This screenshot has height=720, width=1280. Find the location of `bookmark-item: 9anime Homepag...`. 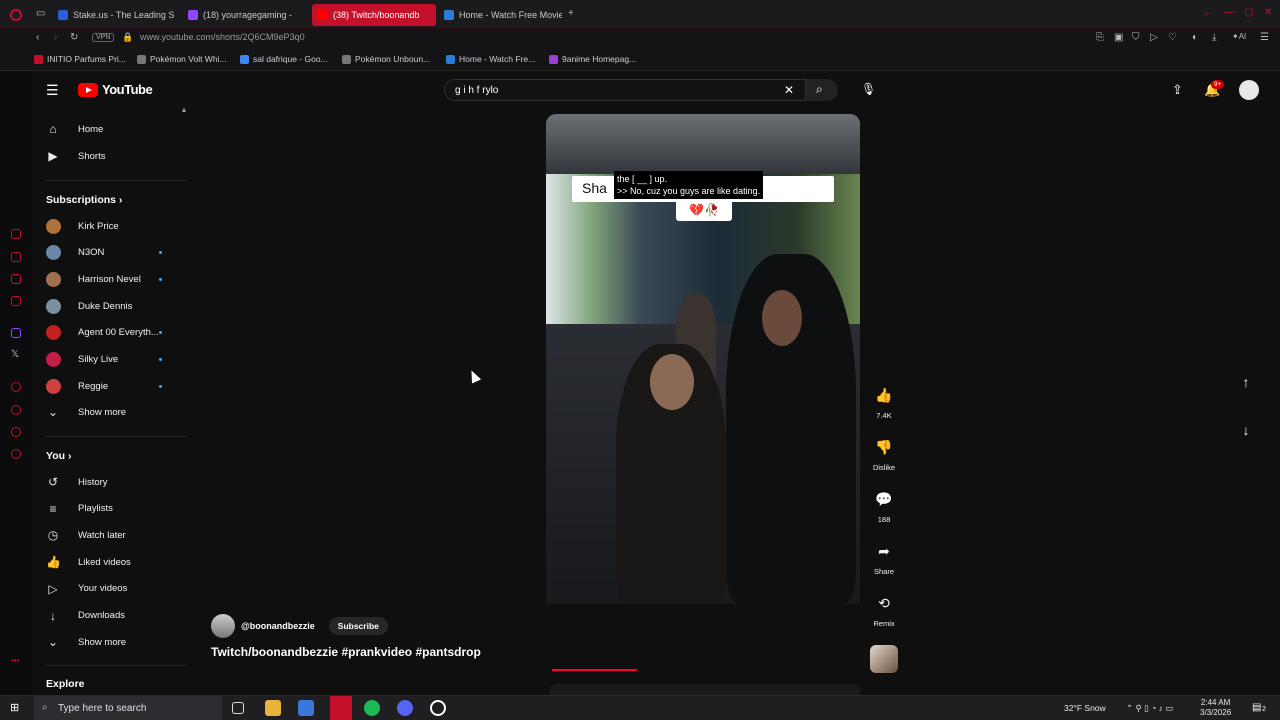

bookmark-item: 9anime Homepag... is located at coordinates (592, 59).